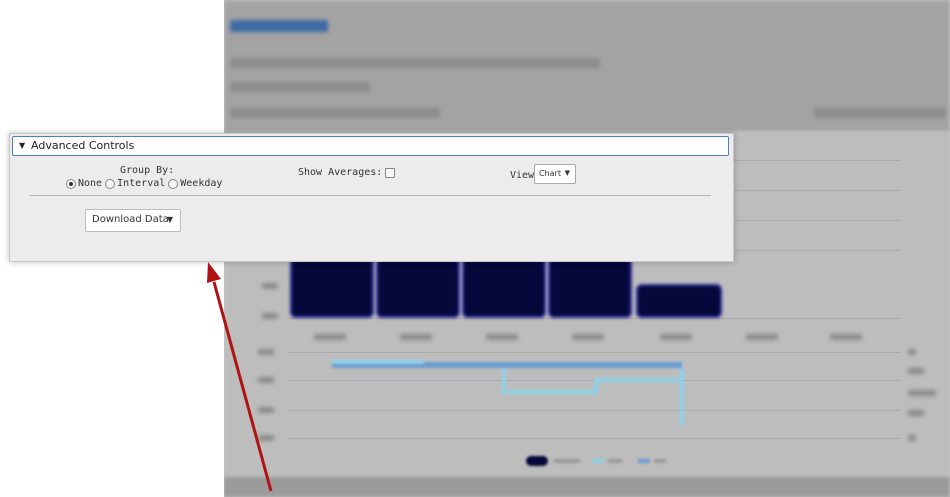 Image resolution: width=950 pixels, height=497 pixels. What do you see at coordinates (214, 272) in the screenshot?
I see `annotation-arrow-head` at bounding box center [214, 272].